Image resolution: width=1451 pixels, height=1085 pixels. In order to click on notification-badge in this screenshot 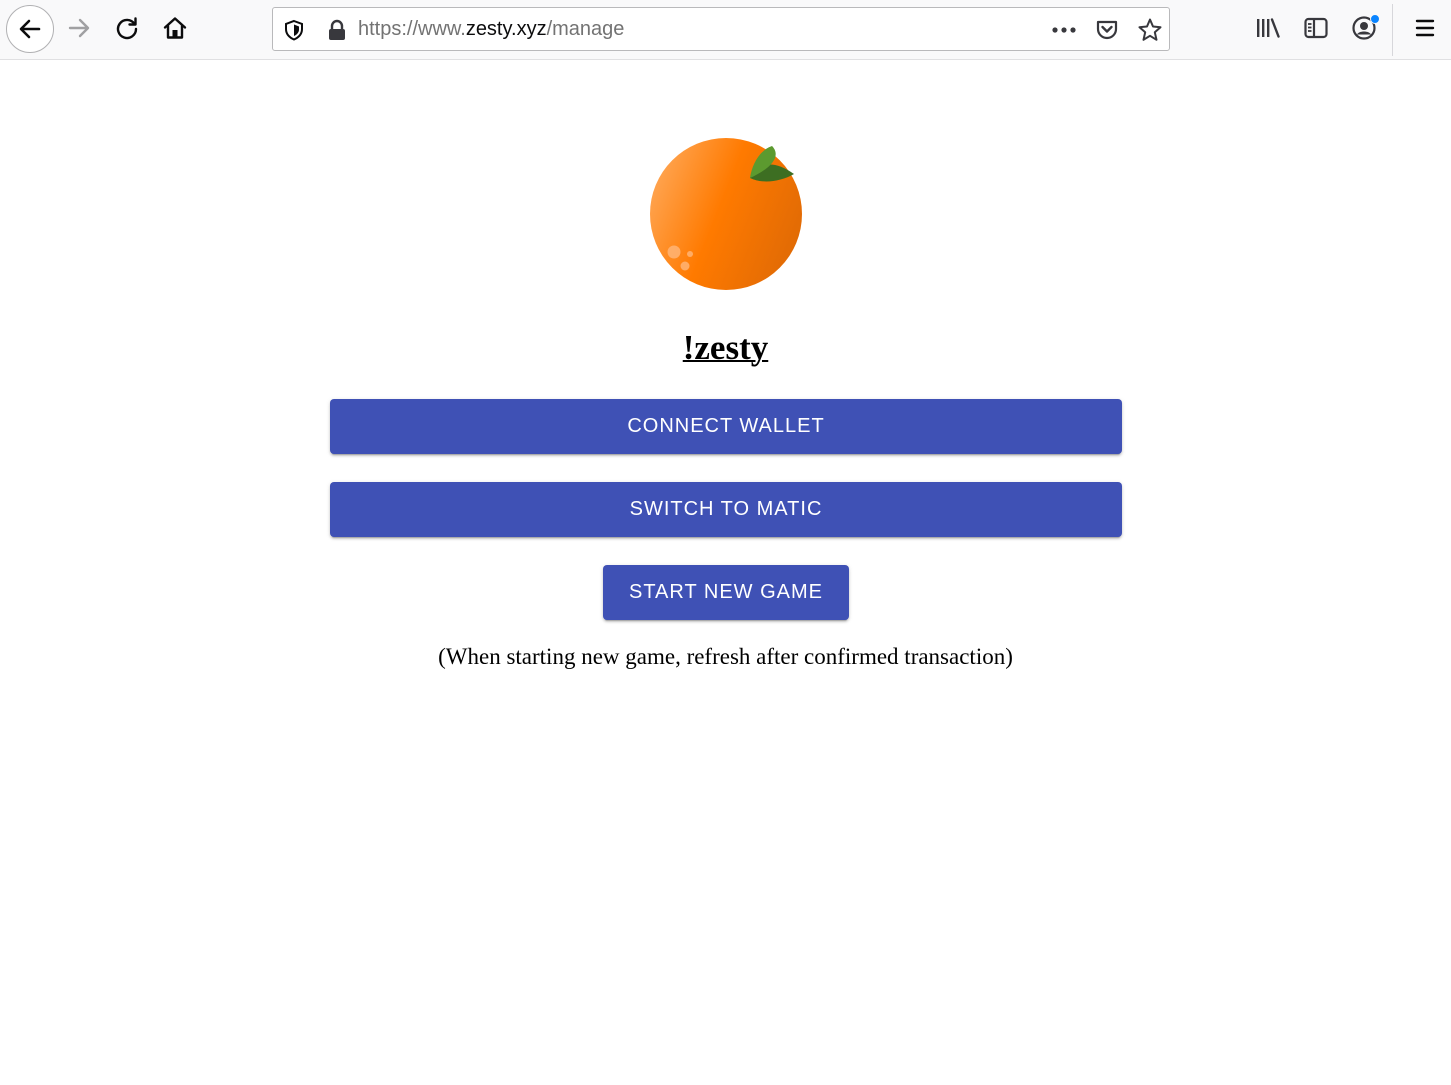, I will do `click(1375, 19)`.